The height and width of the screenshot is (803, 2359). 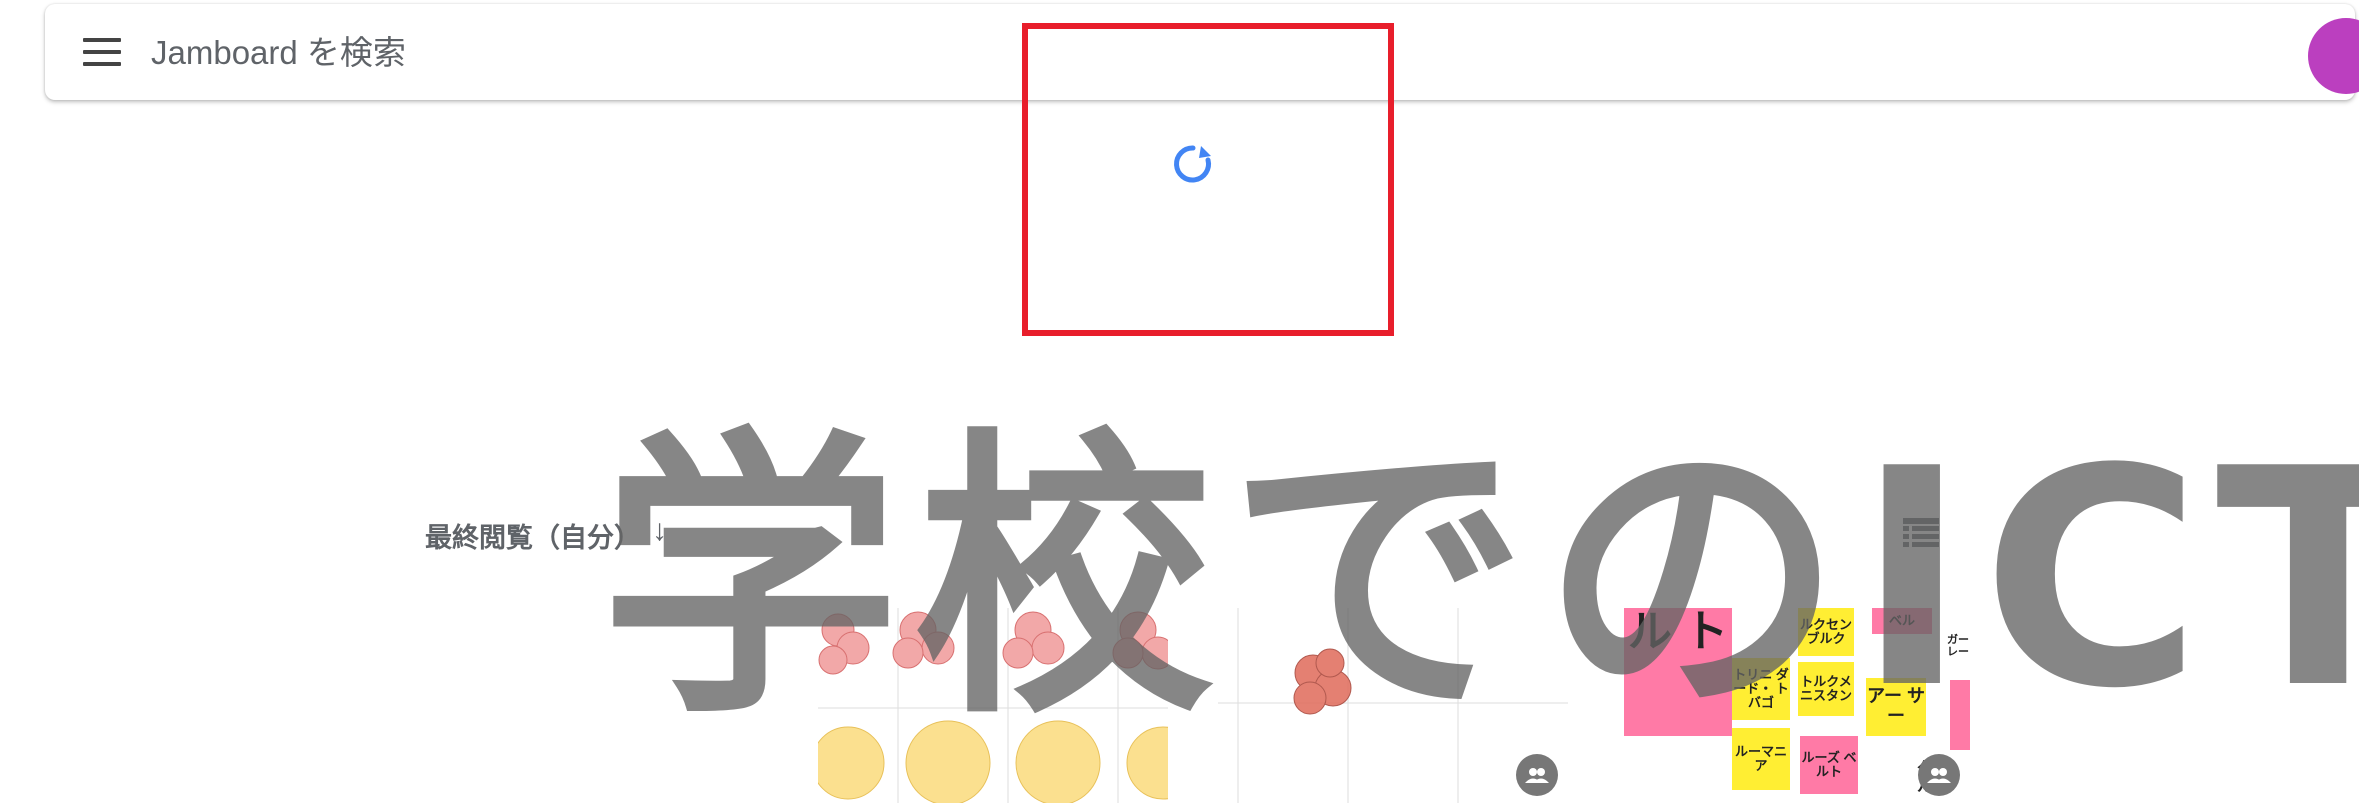 What do you see at coordinates (1921, 533) in the screenshot?
I see `list-view-icon` at bounding box center [1921, 533].